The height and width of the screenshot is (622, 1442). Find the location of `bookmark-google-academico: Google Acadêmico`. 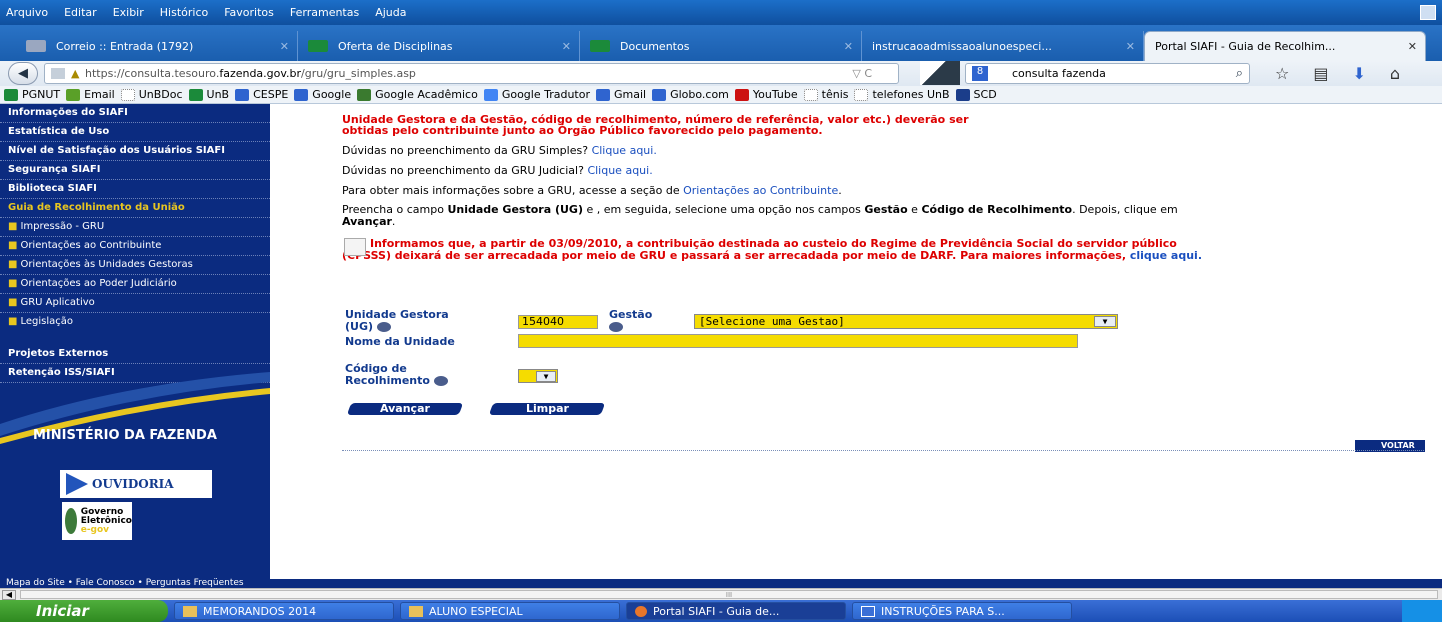

bookmark-google-academico: Google Acadêmico is located at coordinates (417, 94).